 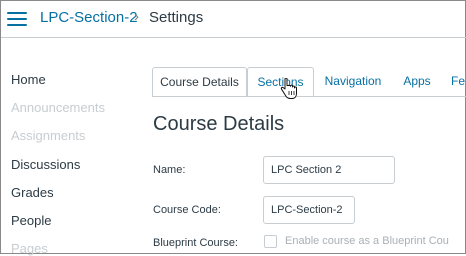 What do you see at coordinates (270, 241) in the screenshot?
I see `blueprint-checkbox` at bounding box center [270, 241].